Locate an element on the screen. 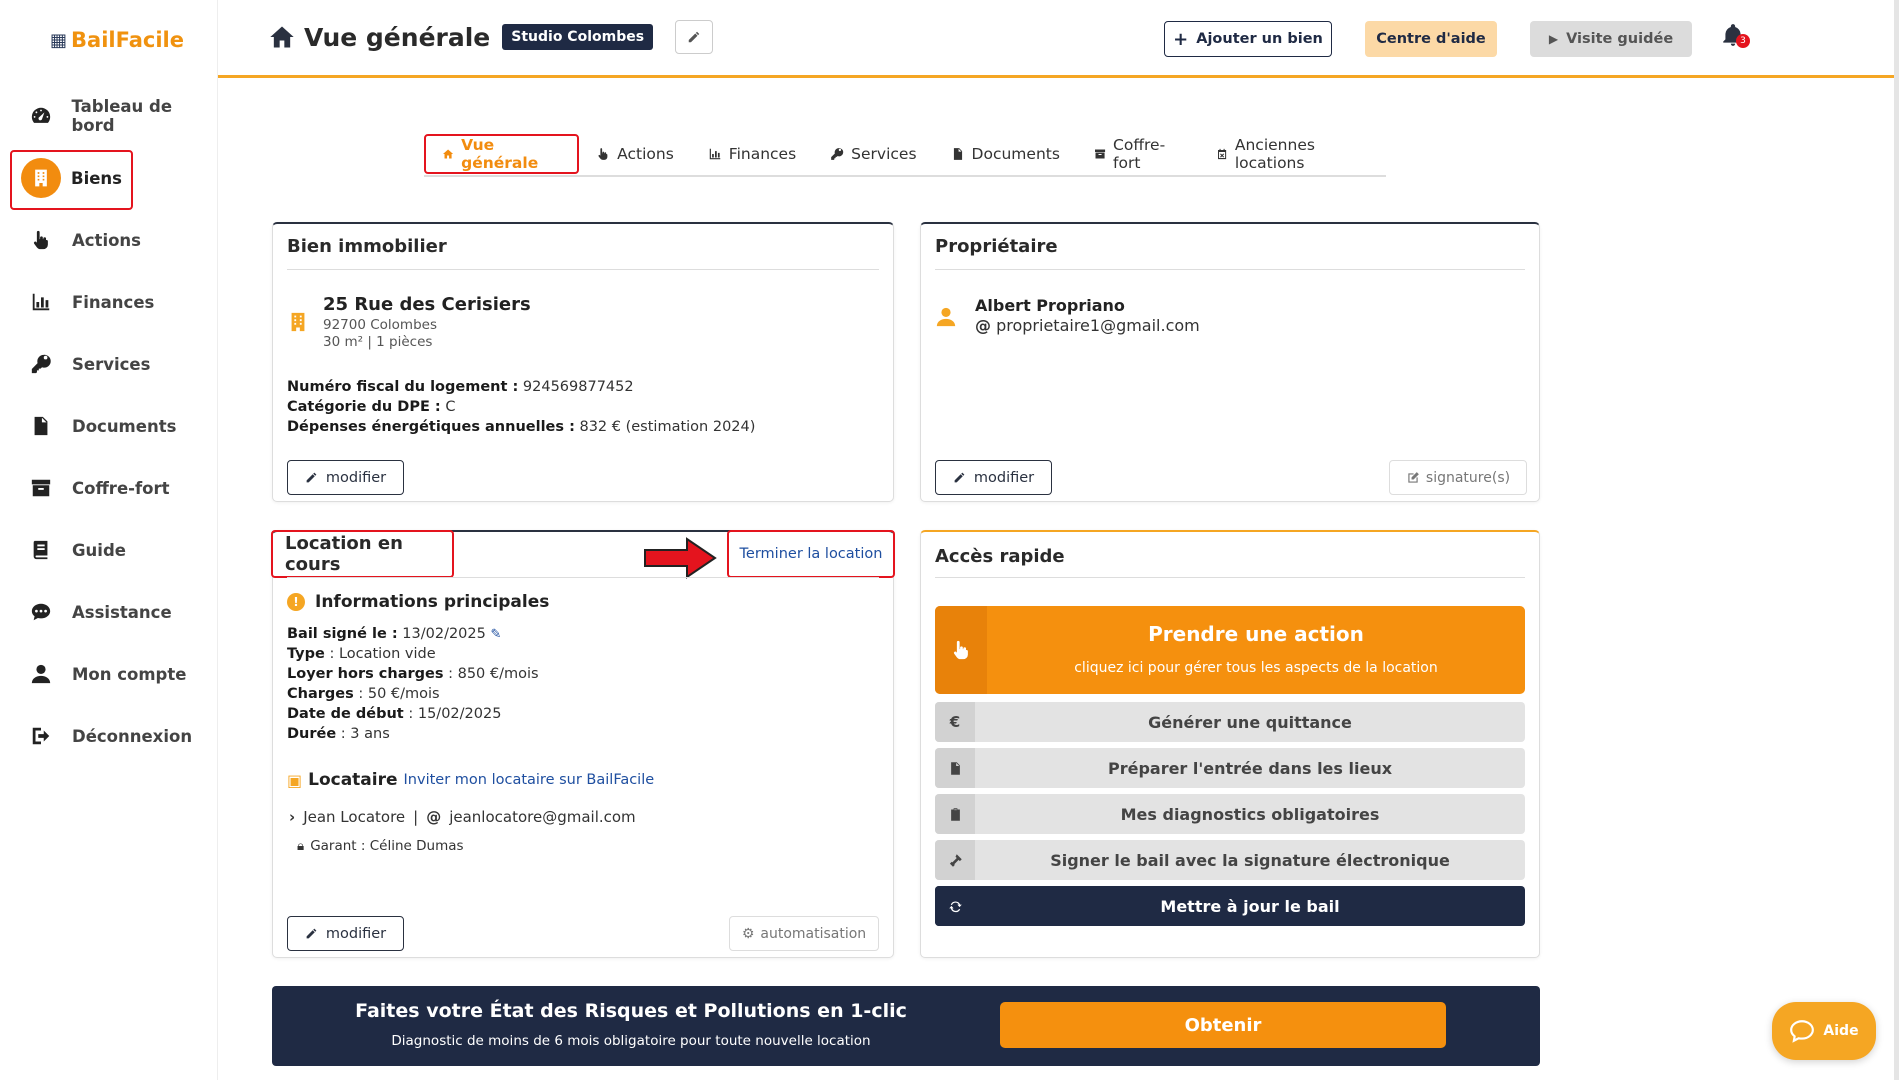  play-icon: ▶ is located at coordinates (1553, 39).